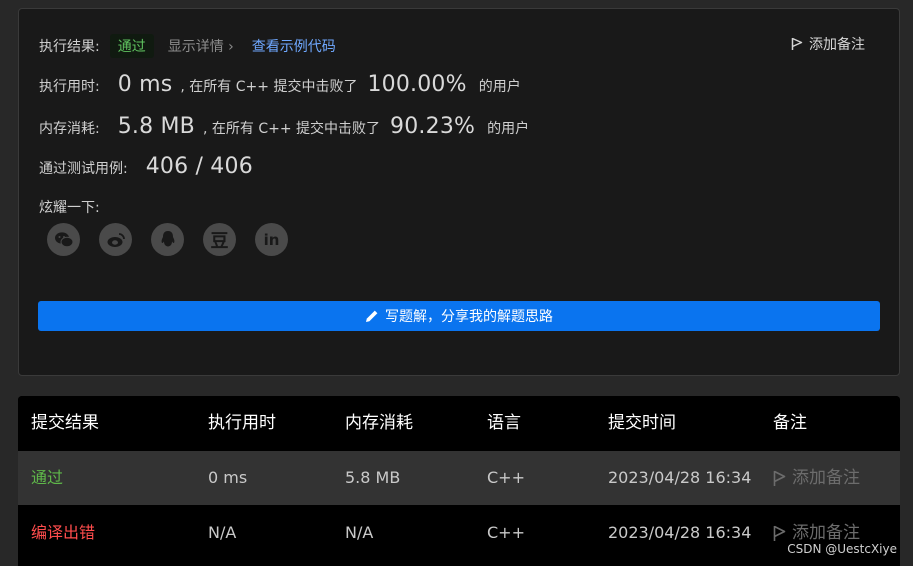  What do you see at coordinates (63, 239) in the screenshot?
I see `wechat-icon` at bounding box center [63, 239].